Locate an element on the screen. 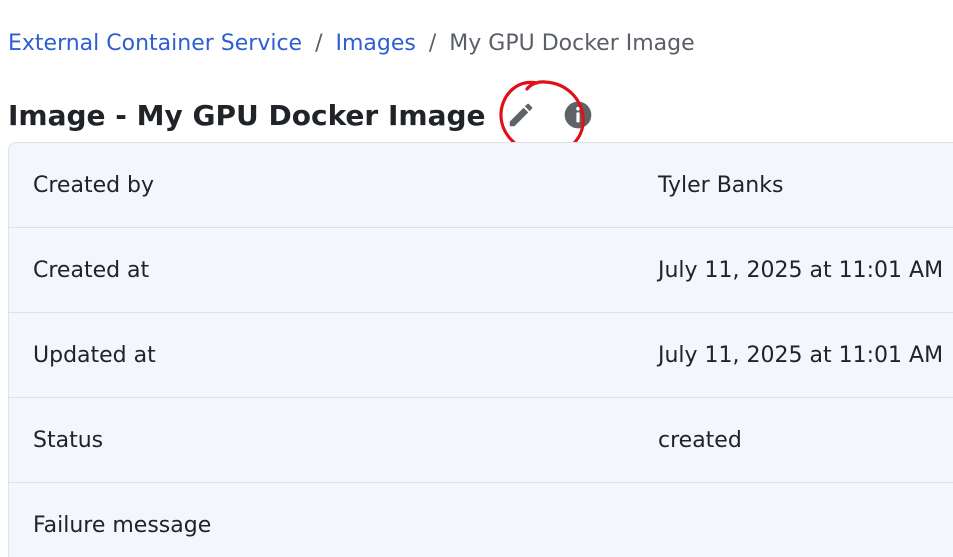 This screenshot has height=557, width=953. detail-label: Updated at is located at coordinates (94, 355).